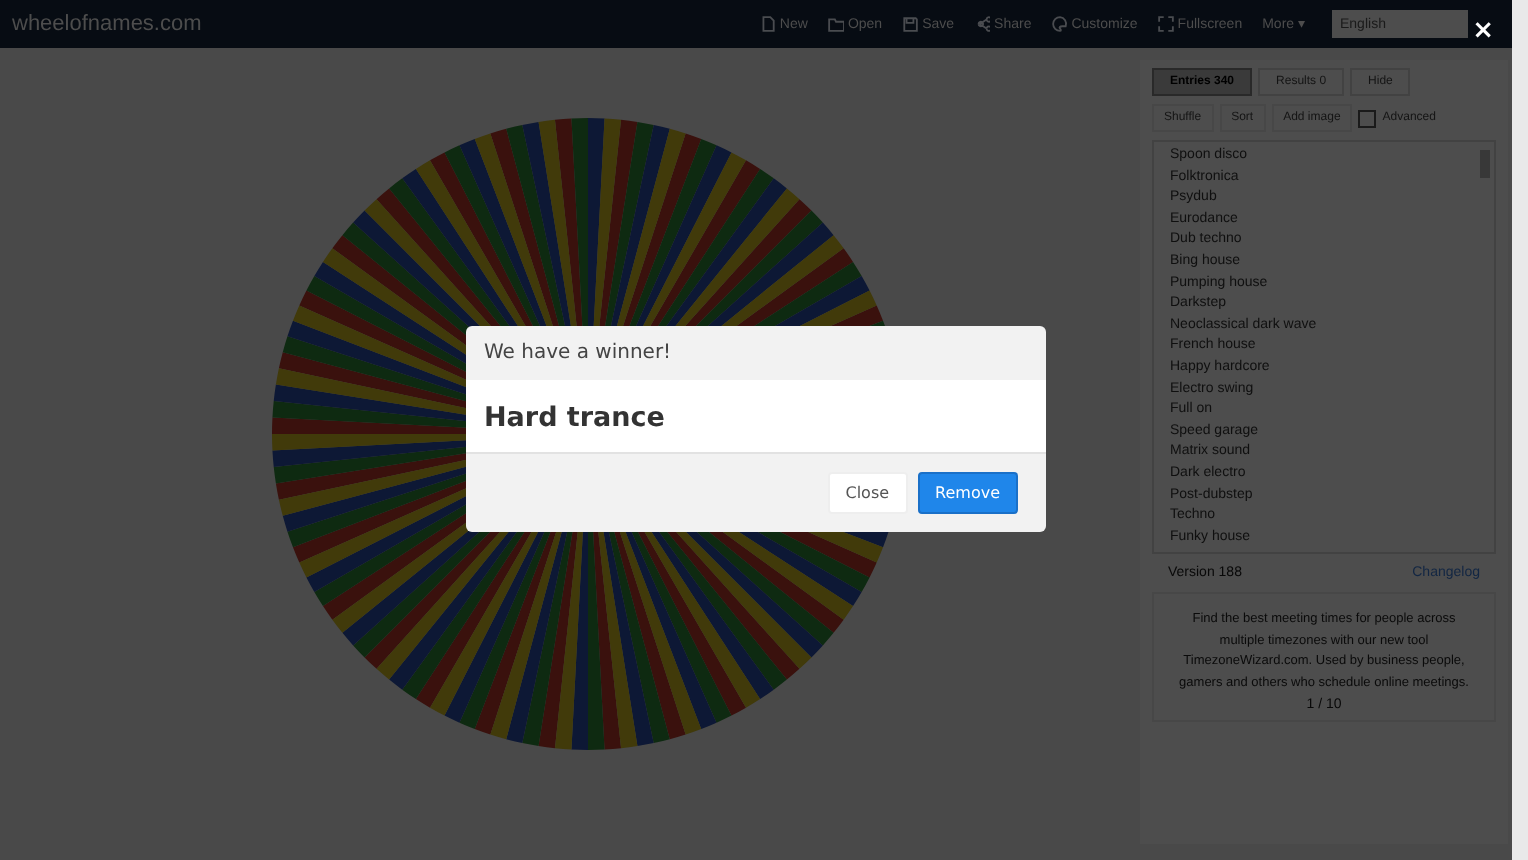  I want to click on palette-icon, so click(1059, 24).